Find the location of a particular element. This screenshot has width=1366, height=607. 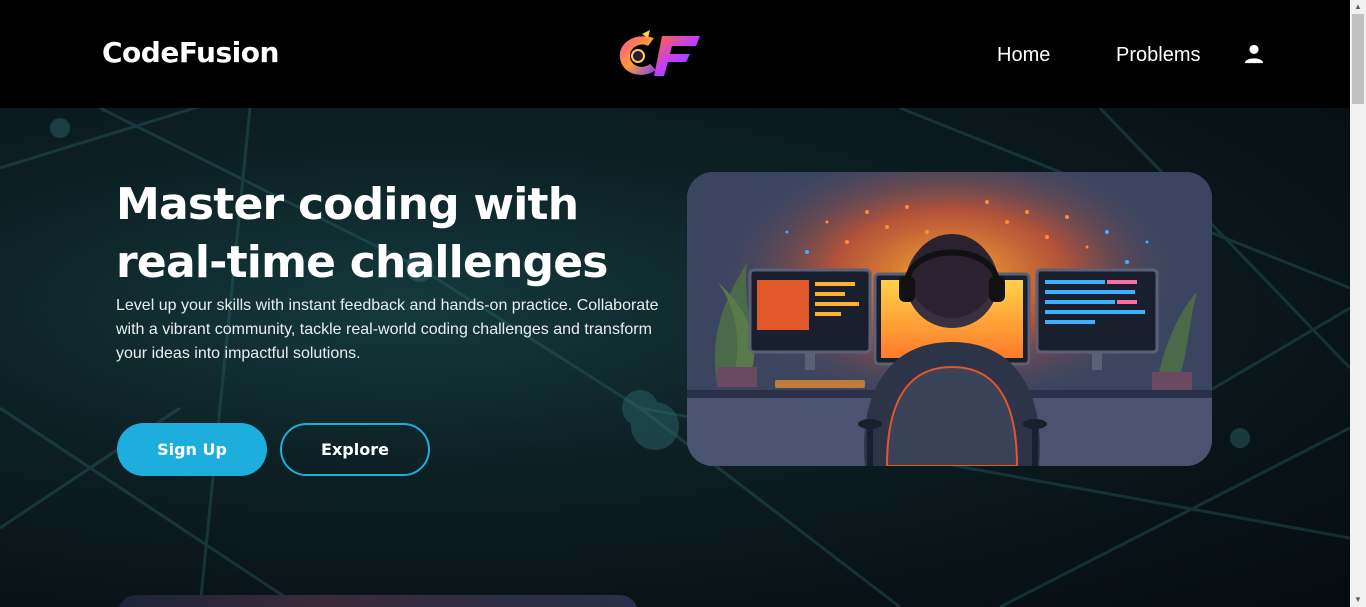

hero-headline: Master coding with real-time challenges is located at coordinates (396, 234).